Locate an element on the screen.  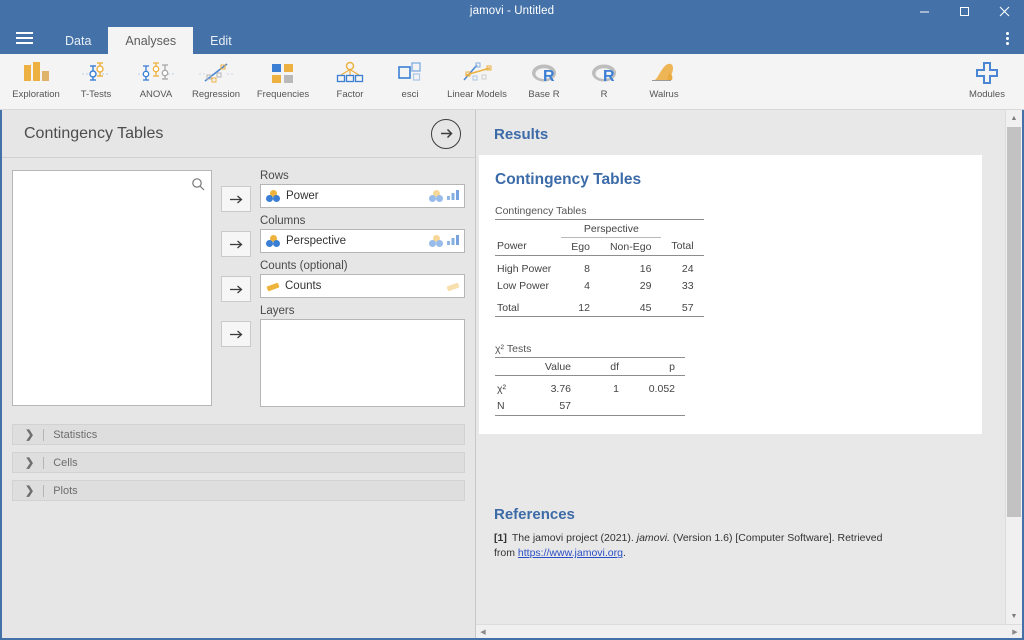
ribbon-base-r: R Base R is located at coordinates (544, 81).